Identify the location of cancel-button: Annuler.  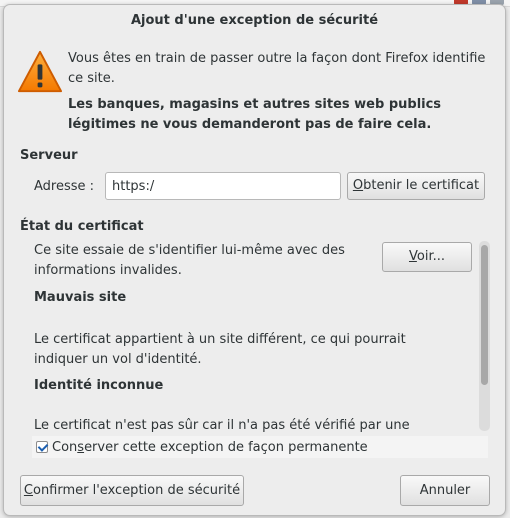
(445, 490).